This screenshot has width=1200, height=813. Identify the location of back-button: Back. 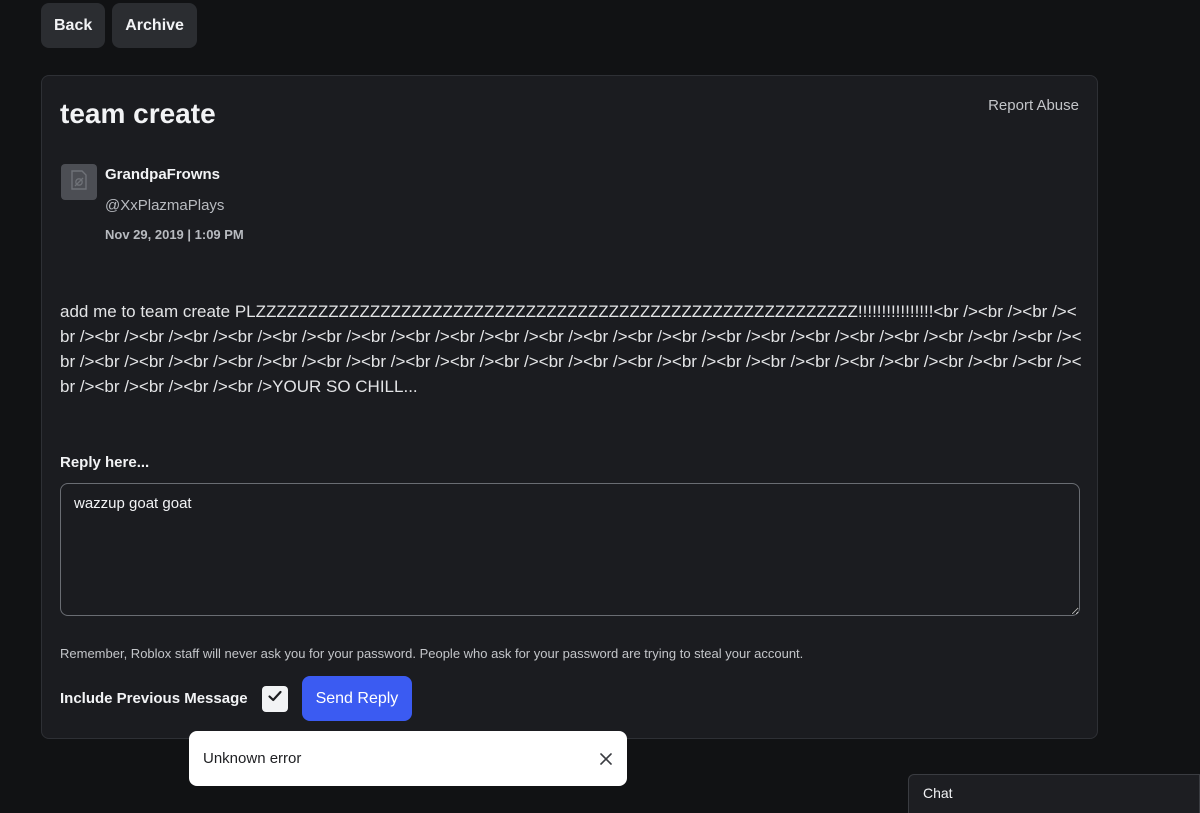
(73, 25).